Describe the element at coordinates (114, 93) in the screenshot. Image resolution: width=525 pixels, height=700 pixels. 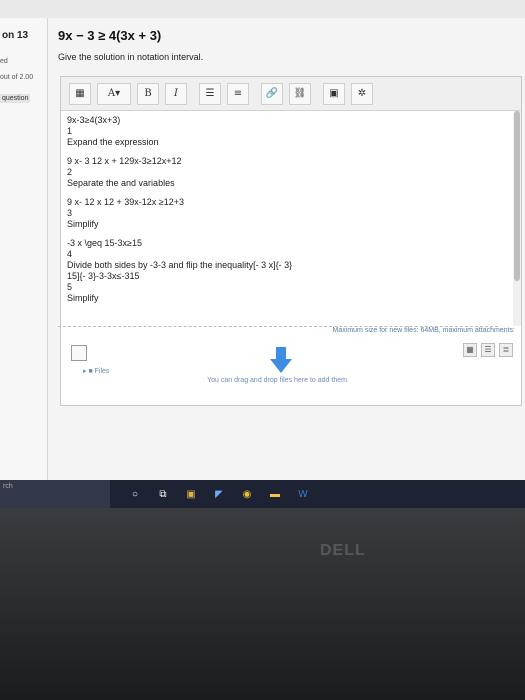
I see `font-color-button: A▾` at that location.